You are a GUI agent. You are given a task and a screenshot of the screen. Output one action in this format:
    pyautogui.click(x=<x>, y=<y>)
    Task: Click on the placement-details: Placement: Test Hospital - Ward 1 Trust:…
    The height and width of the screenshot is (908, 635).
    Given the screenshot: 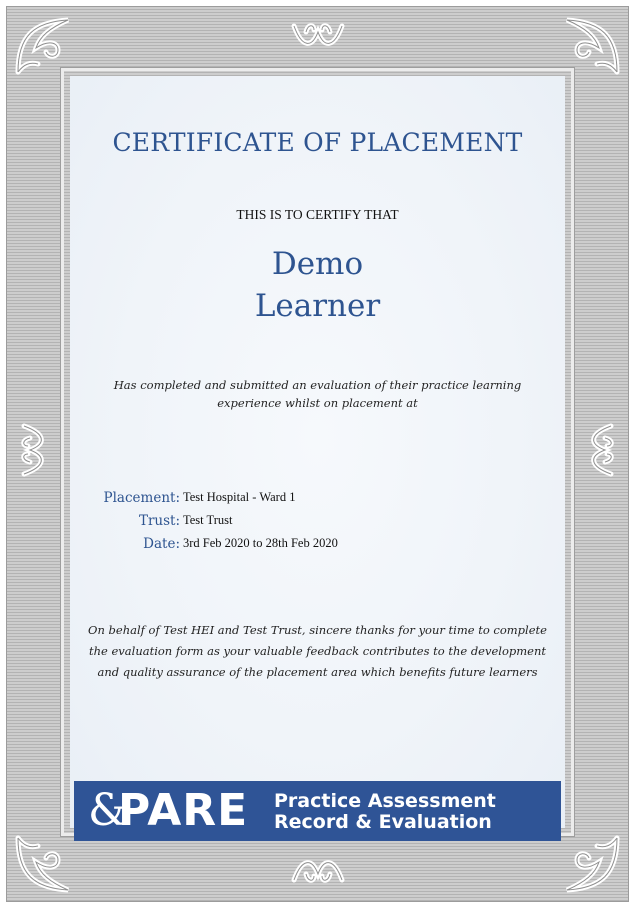 What is the action you would take?
    pyautogui.click(x=316, y=520)
    